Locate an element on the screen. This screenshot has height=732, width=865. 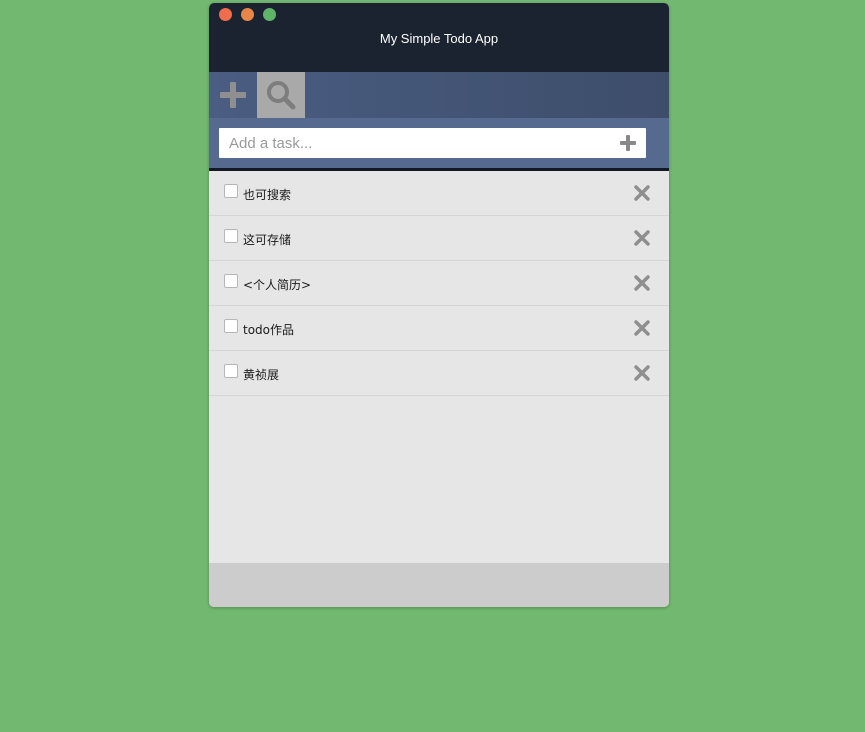
add-mode-button is located at coordinates (233, 95).